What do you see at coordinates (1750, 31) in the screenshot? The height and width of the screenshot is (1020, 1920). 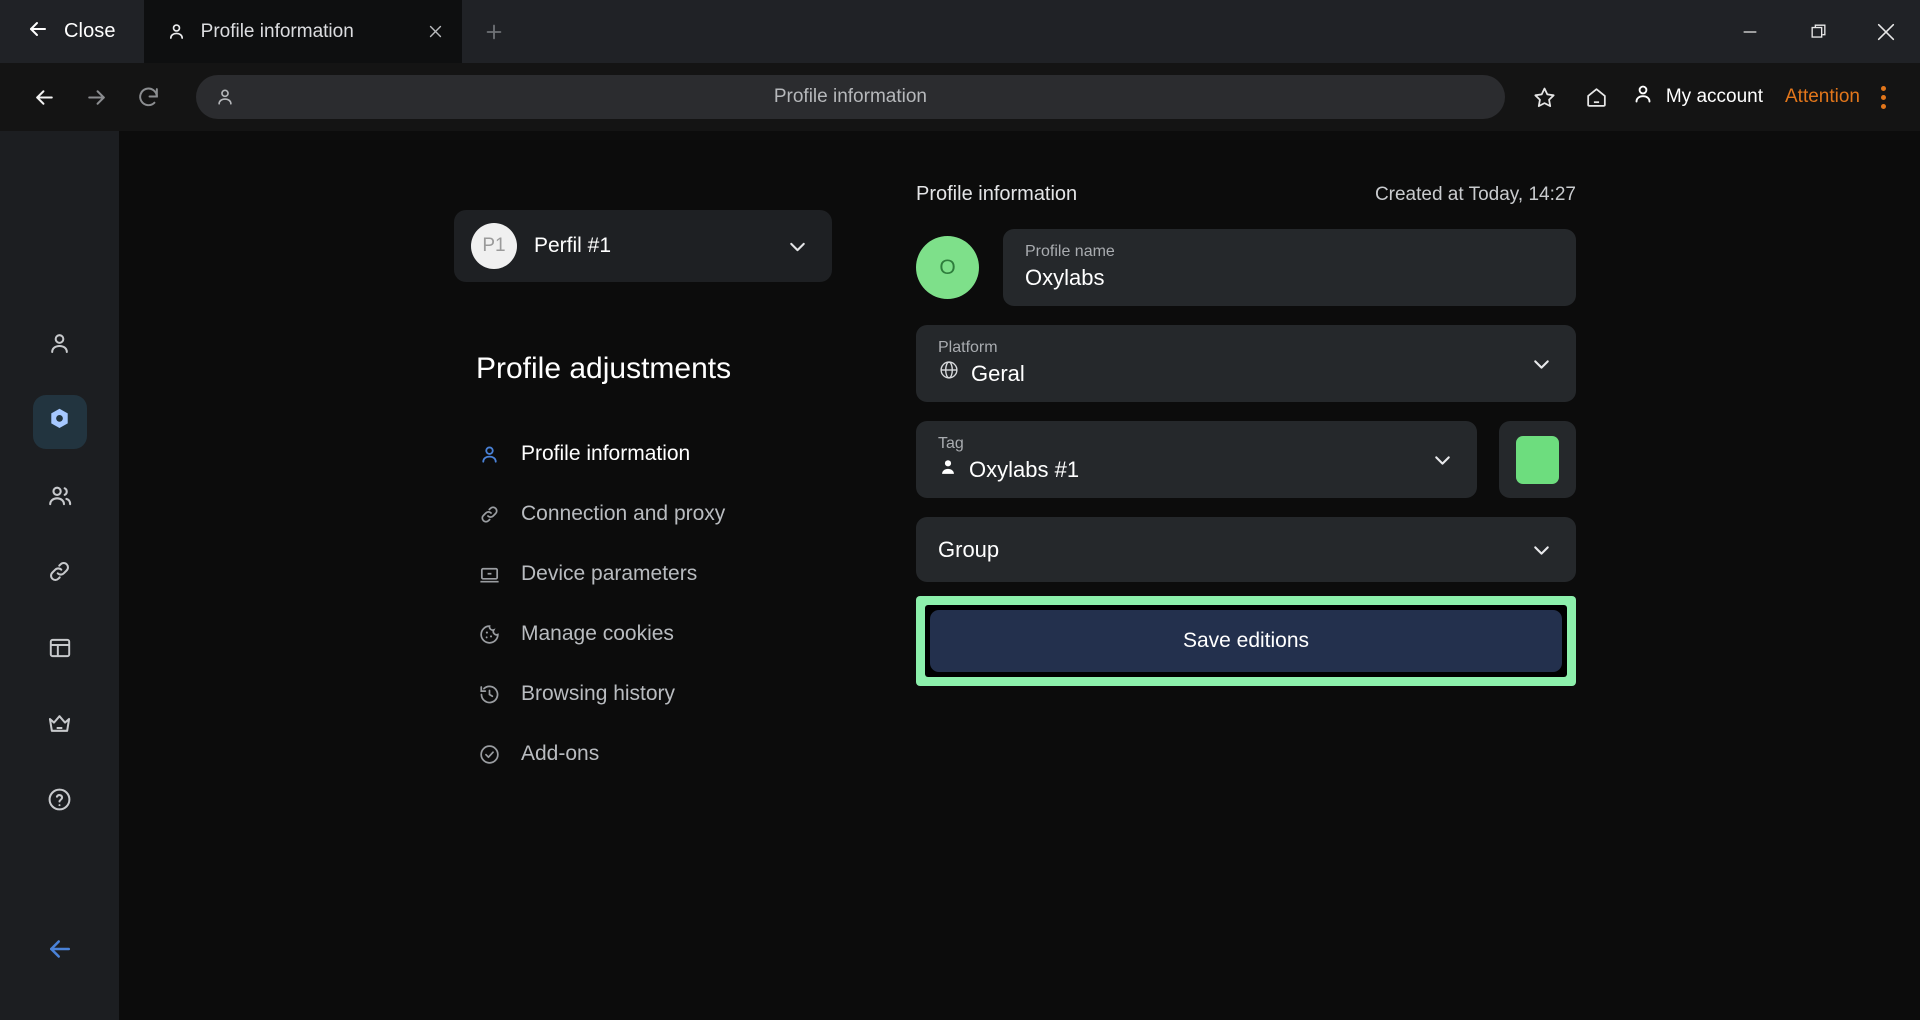 I see `minimize-icon` at bounding box center [1750, 31].